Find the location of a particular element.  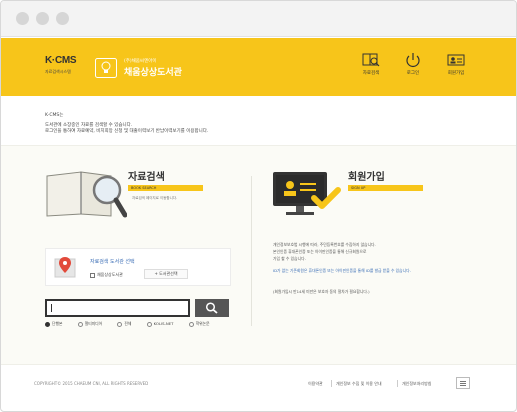

nav-login: 로그인 is located at coordinates (413, 64).